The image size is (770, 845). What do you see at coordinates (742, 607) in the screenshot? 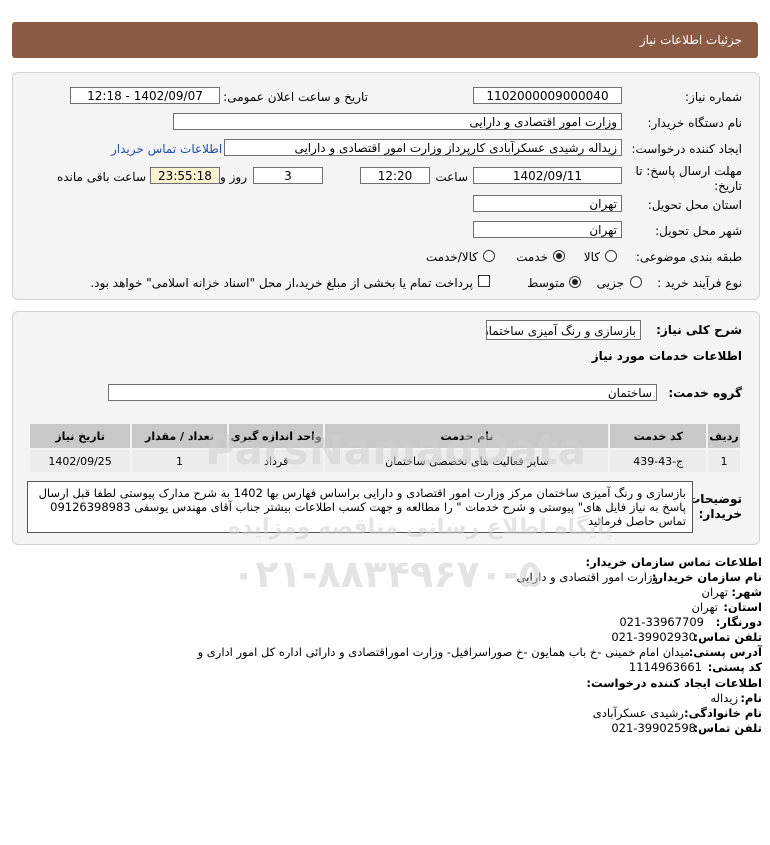
I see `contact-province-label: استان:` at bounding box center [742, 607].